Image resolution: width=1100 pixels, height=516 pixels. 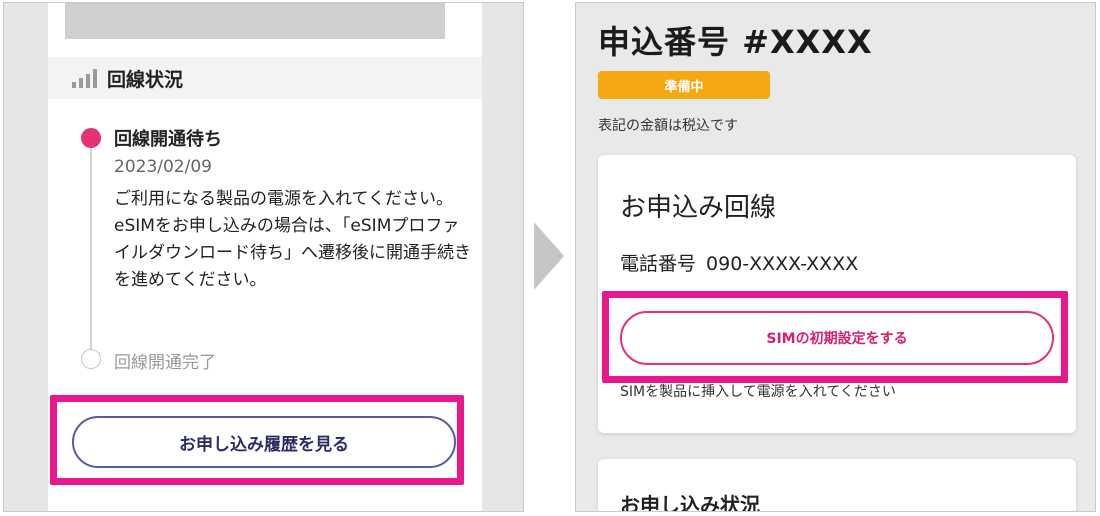 What do you see at coordinates (264, 442) in the screenshot?
I see `view-history-button: お申し込み履歴を見る` at bounding box center [264, 442].